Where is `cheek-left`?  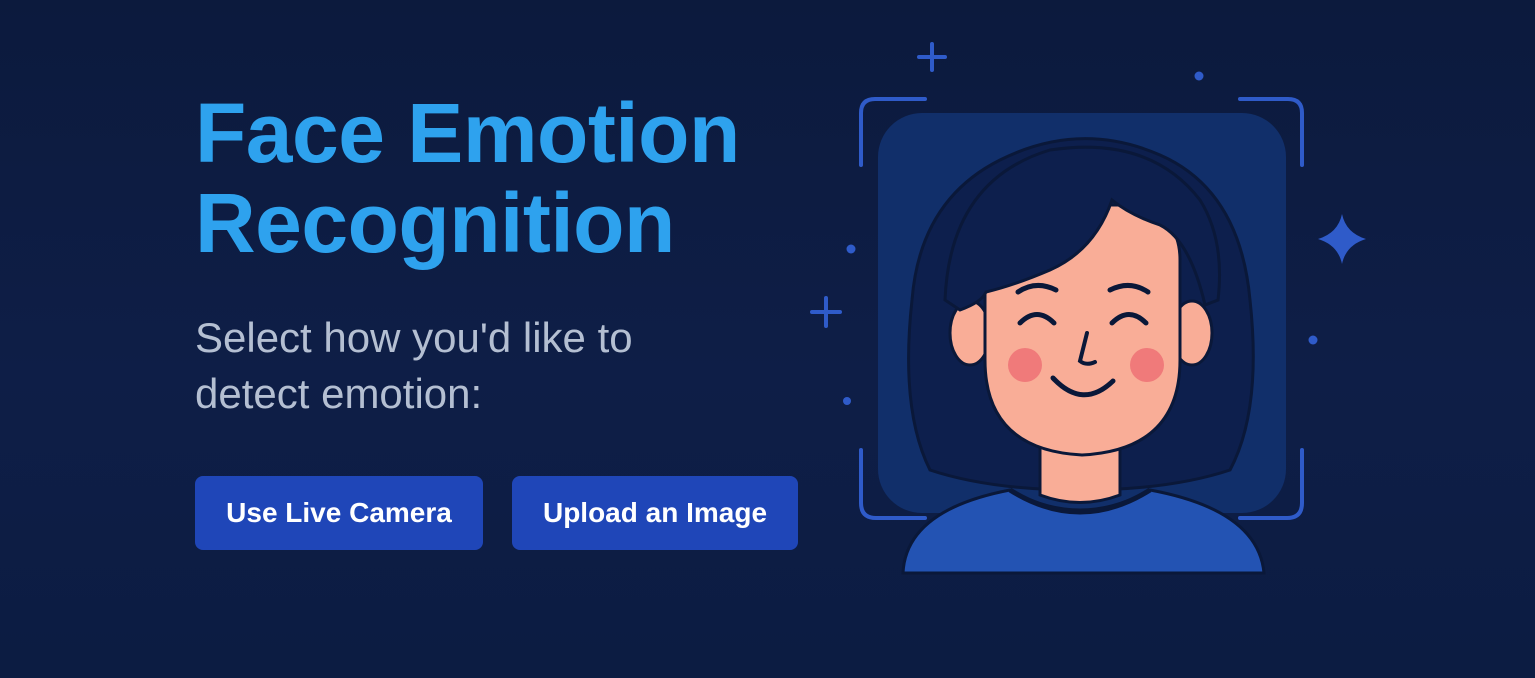
cheek-left is located at coordinates (1025, 365).